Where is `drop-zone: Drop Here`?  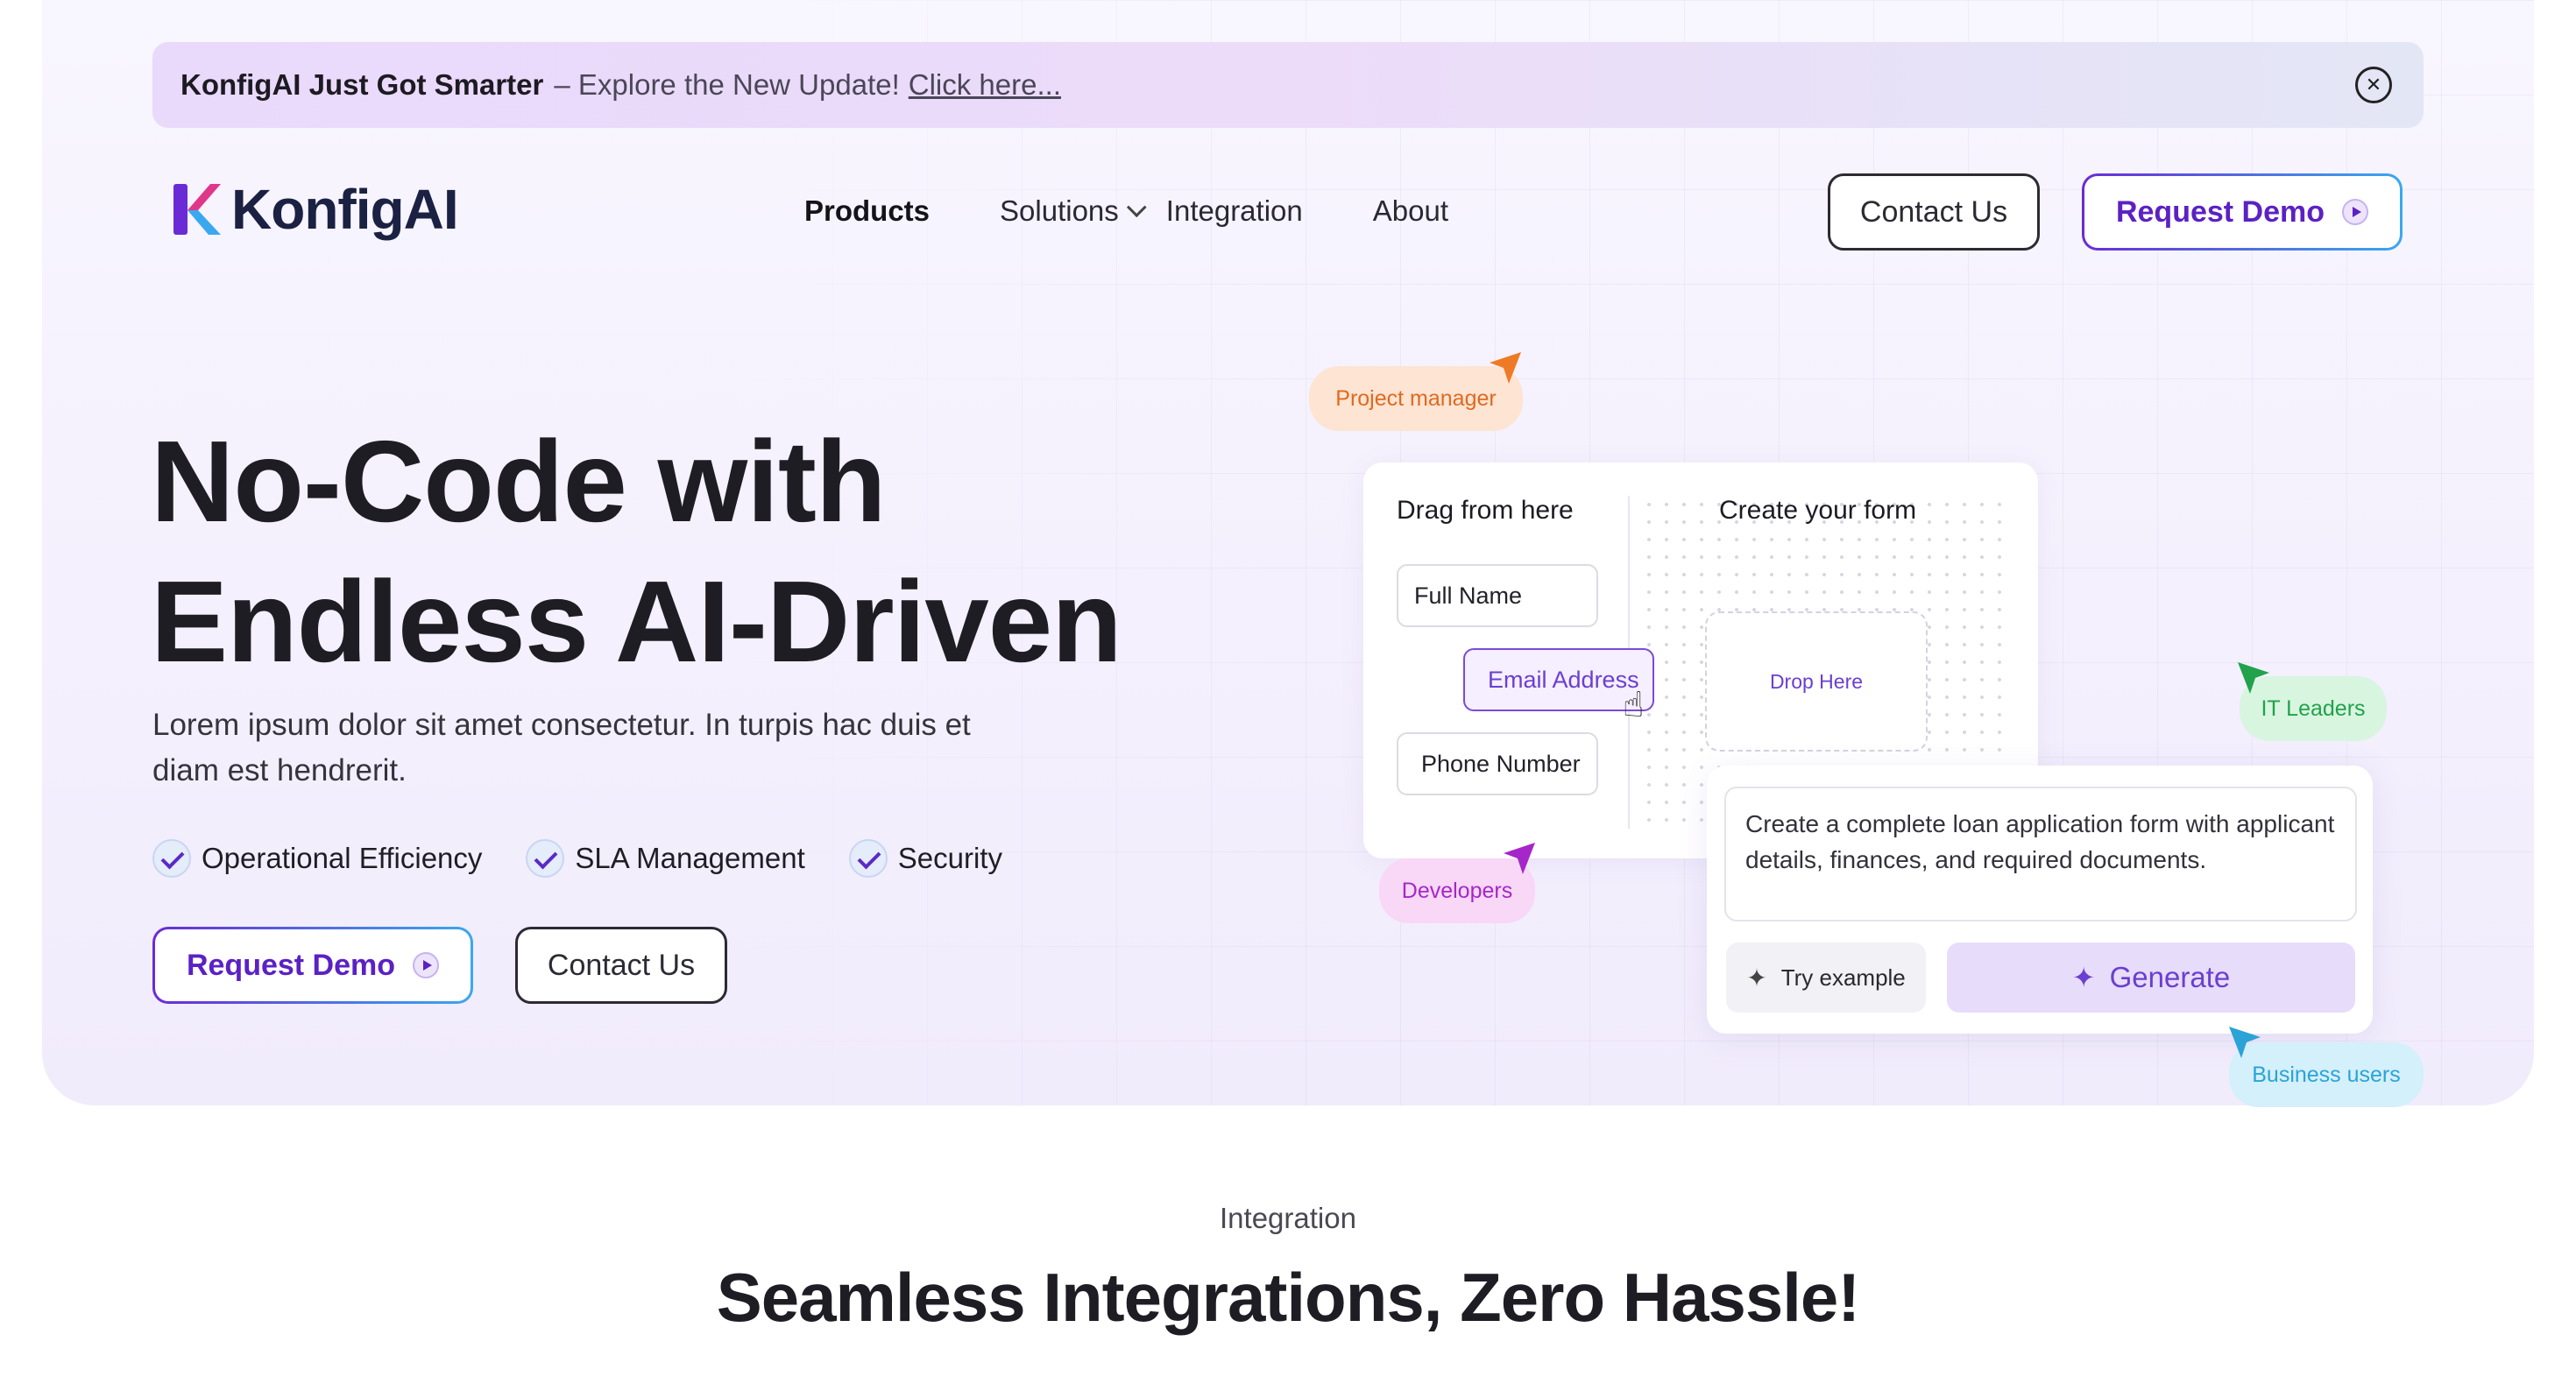 drop-zone: Drop Here is located at coordinates (1816, 681).